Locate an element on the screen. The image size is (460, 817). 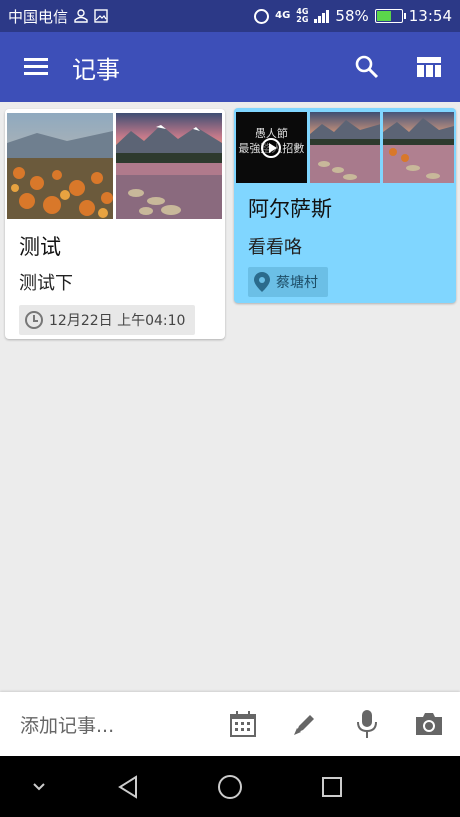
location-text: 蔡塘村 is located at coordinates (297, 283).